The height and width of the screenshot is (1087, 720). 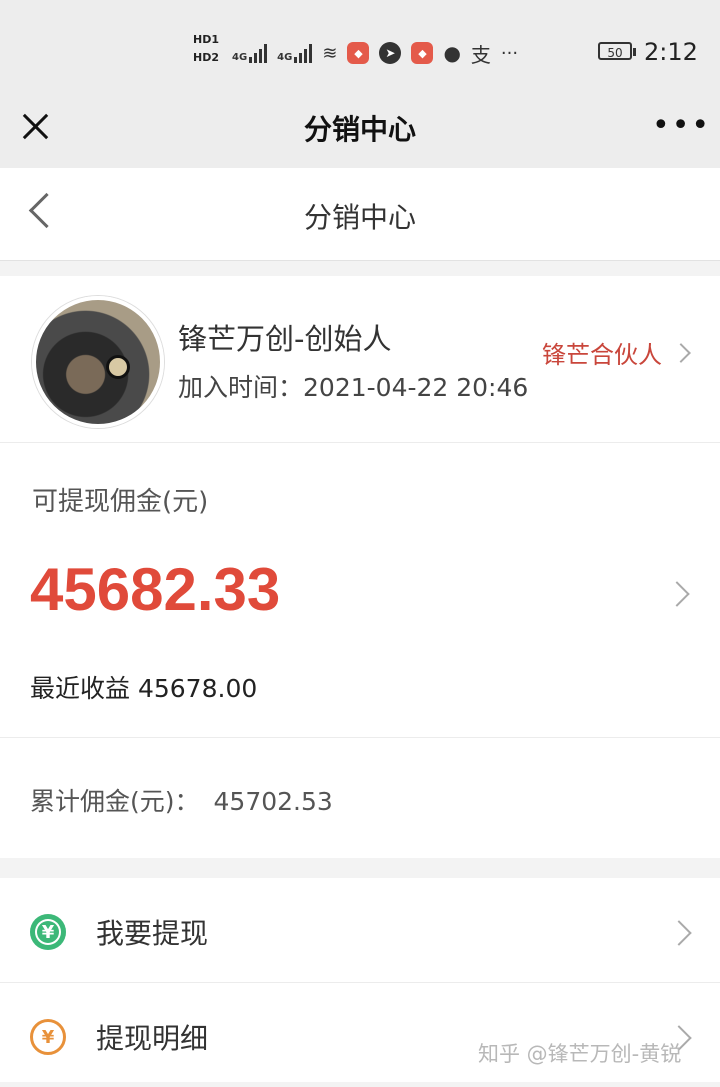 I want to click on join-time: 加入时间：2021-04-22 20:46, so click(x=353, y=386).